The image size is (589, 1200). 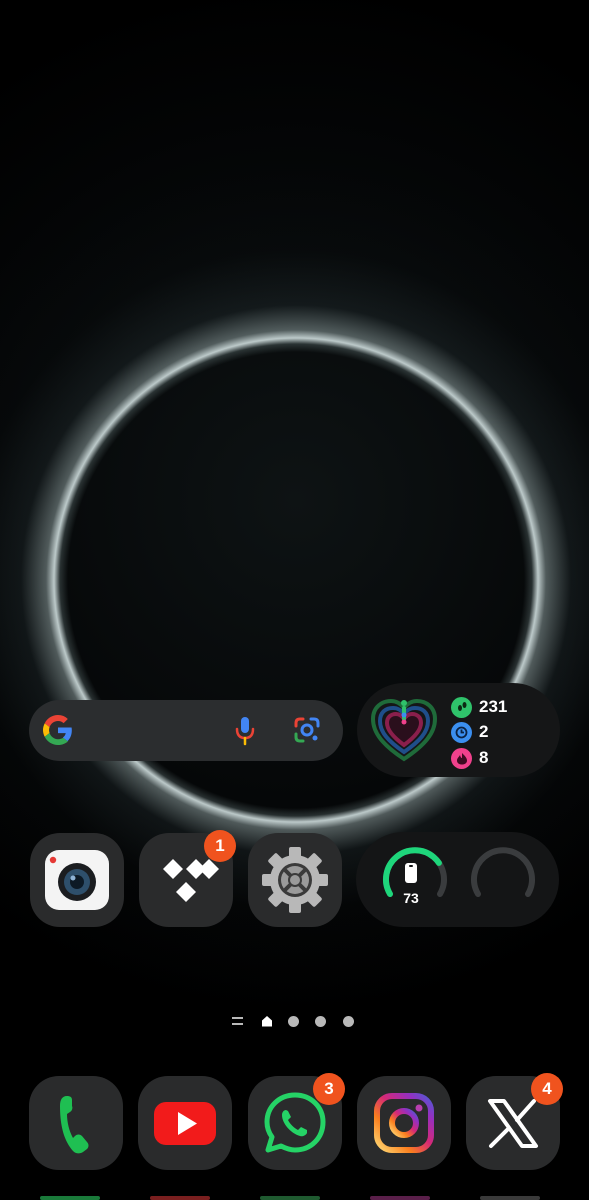 I want to click on google-g-icon, so click(x=57, y=730).